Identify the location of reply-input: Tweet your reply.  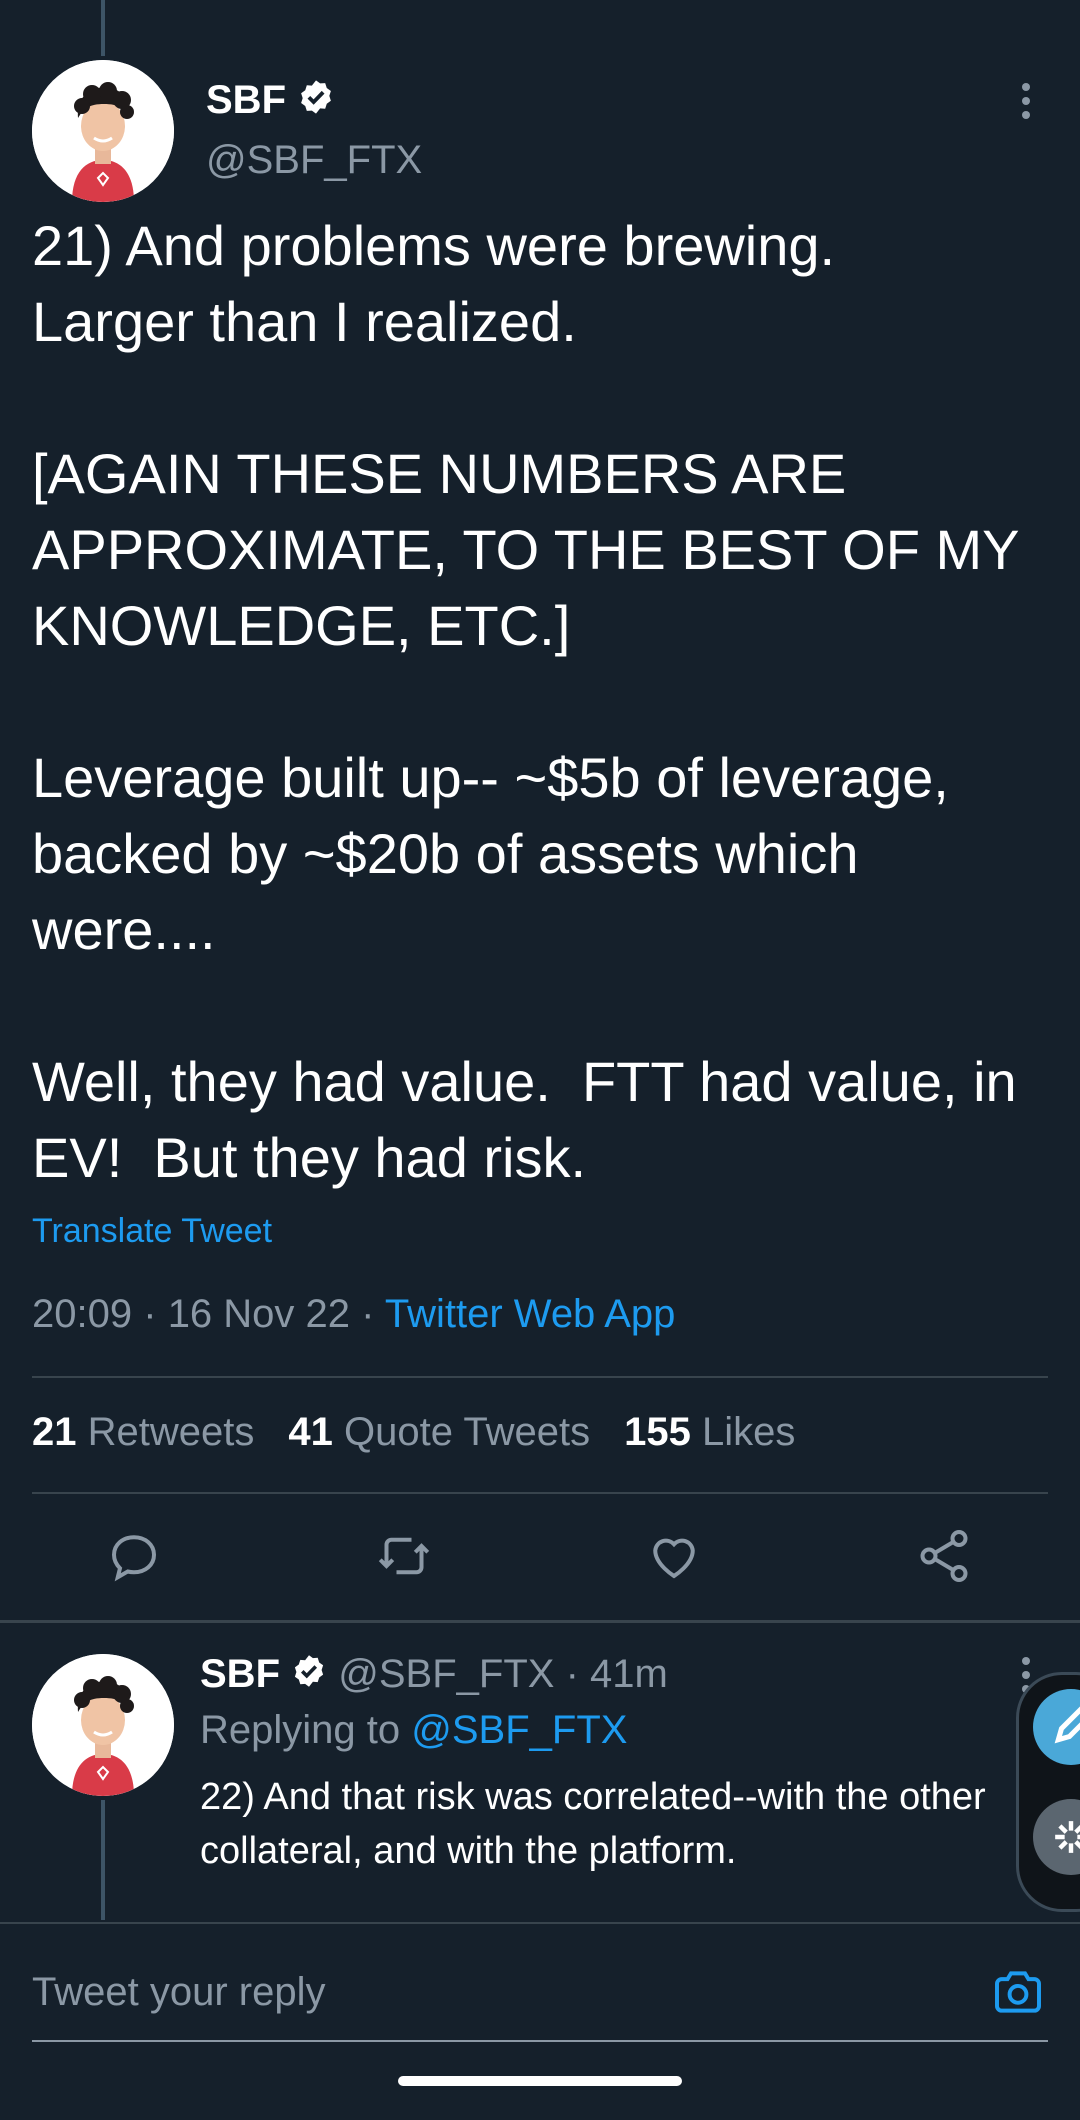
(178, 1992).